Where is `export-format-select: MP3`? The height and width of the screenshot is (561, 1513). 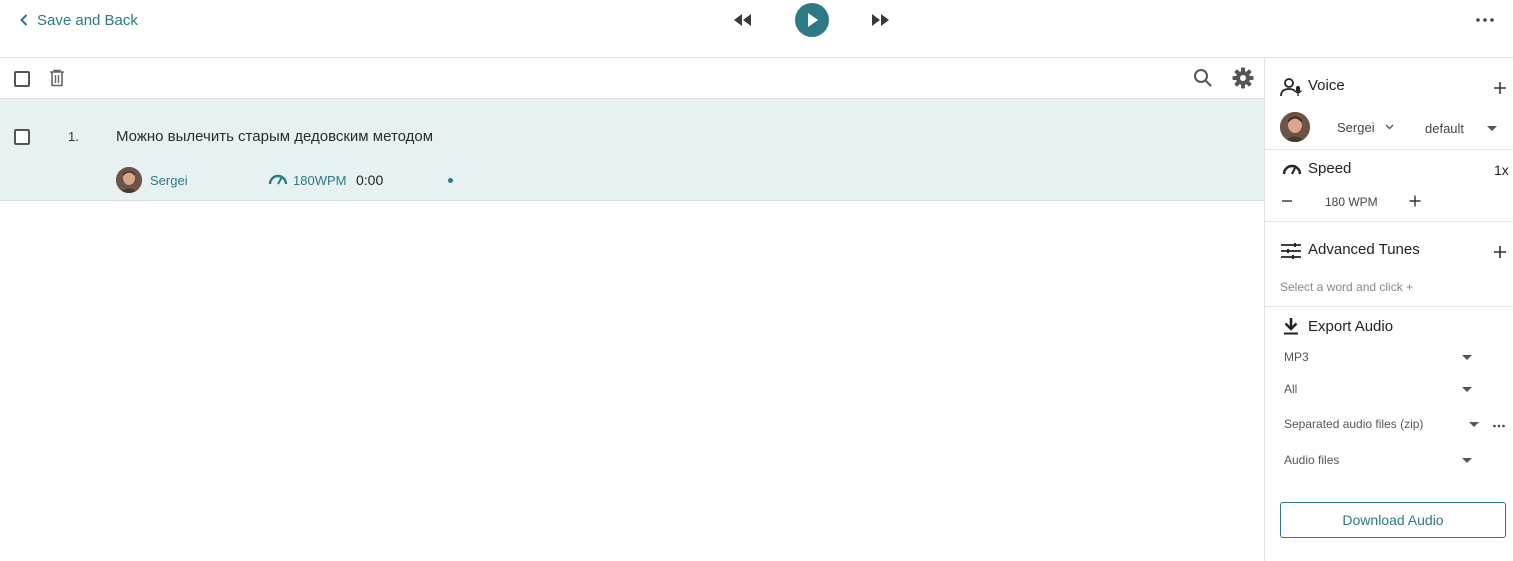 export-format-select: MP3 is located at coordinates (1379, 358).